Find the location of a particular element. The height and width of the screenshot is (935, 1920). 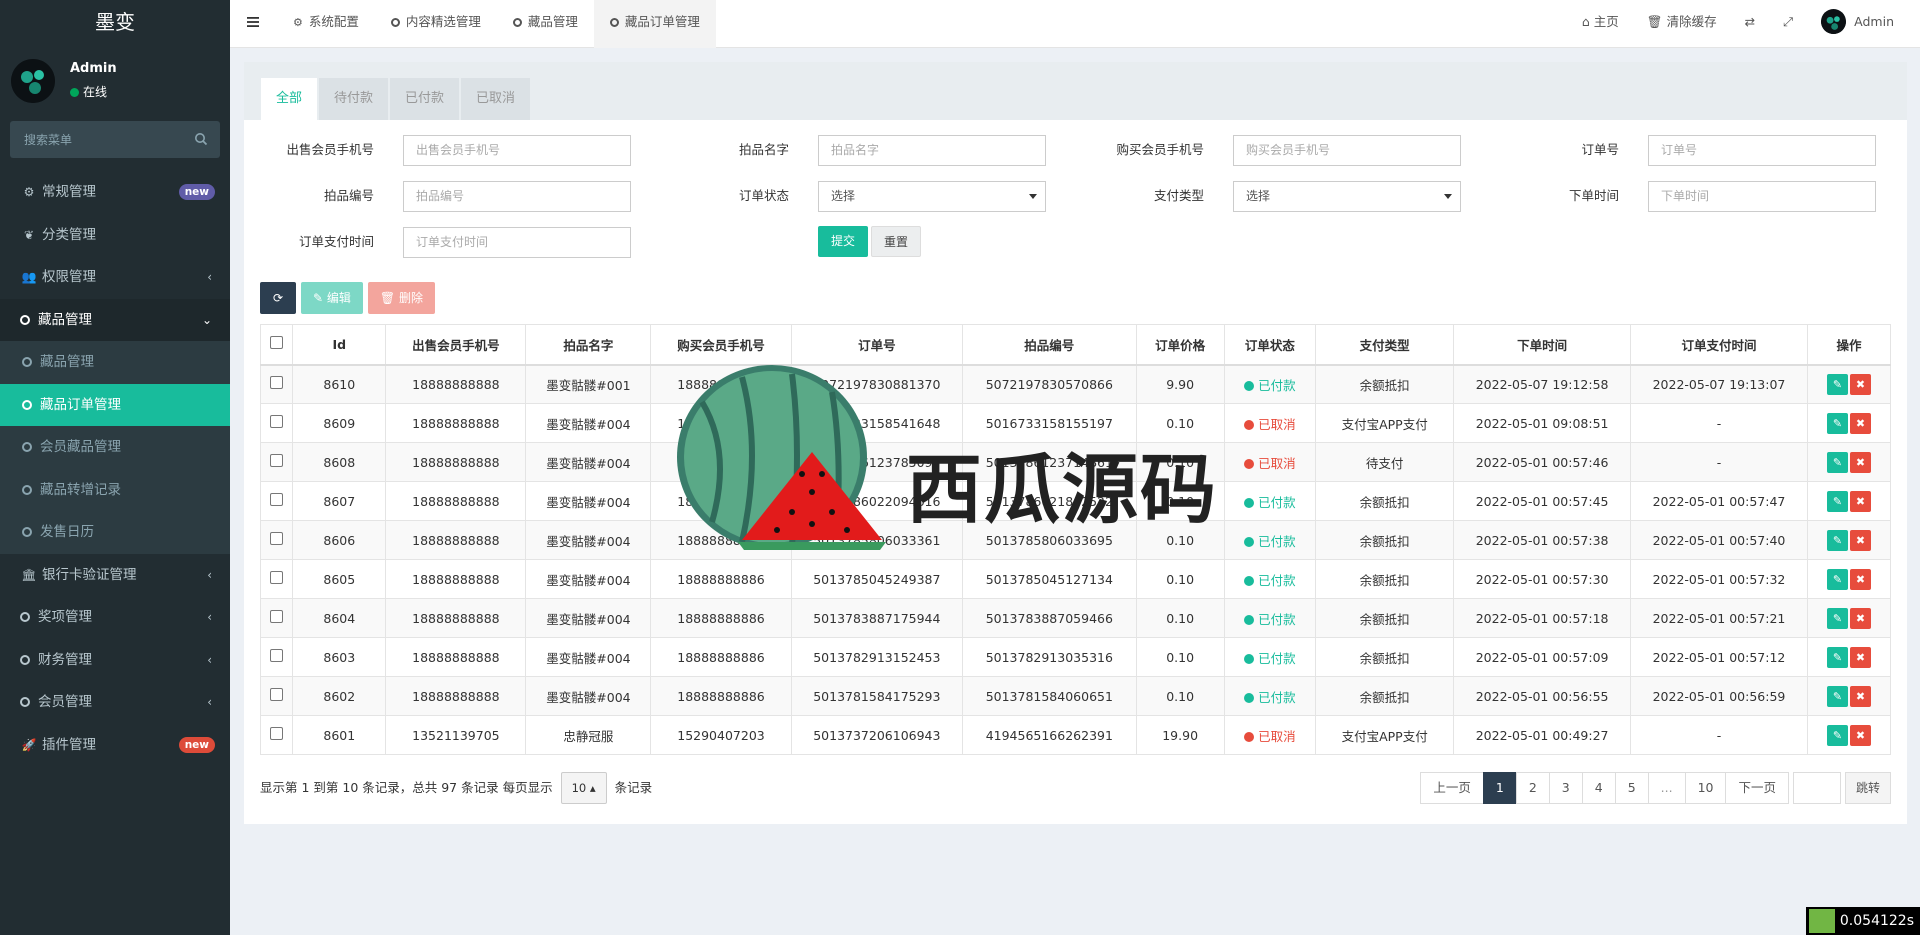

column-header: 出售会员手机号 is located at coordinates (456, 345).